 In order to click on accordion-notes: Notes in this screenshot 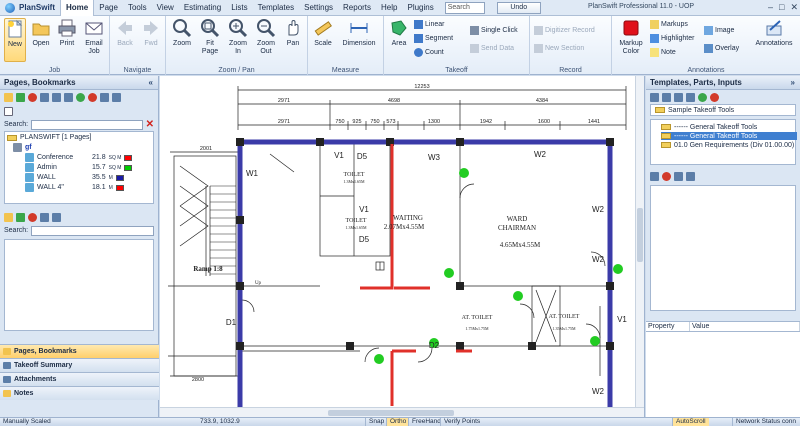, I will do `click(79, 393)`.